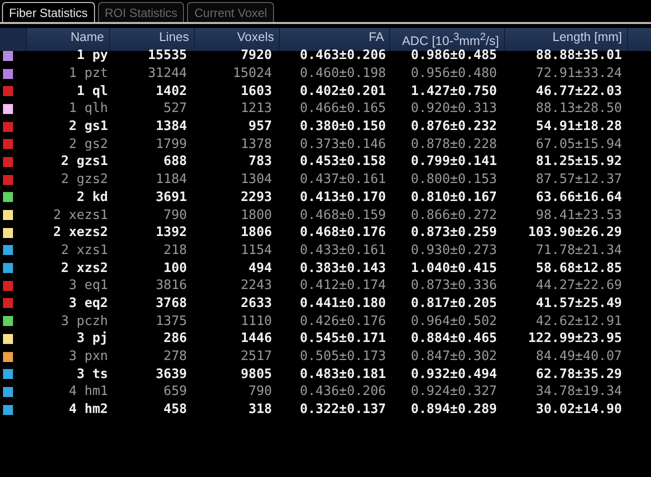 This screenshot has height=477, width=651. What do you see at coordinates (171, 285) in the screenshot?
I see `table-cell-text: 3816` at bounding box center [171, 285].